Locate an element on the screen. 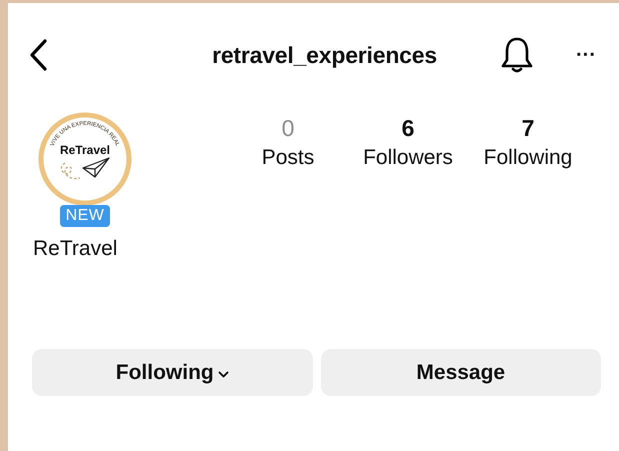 This screenshot has height=451, width=619. message-button: Message is located at coordinates (460, 372).